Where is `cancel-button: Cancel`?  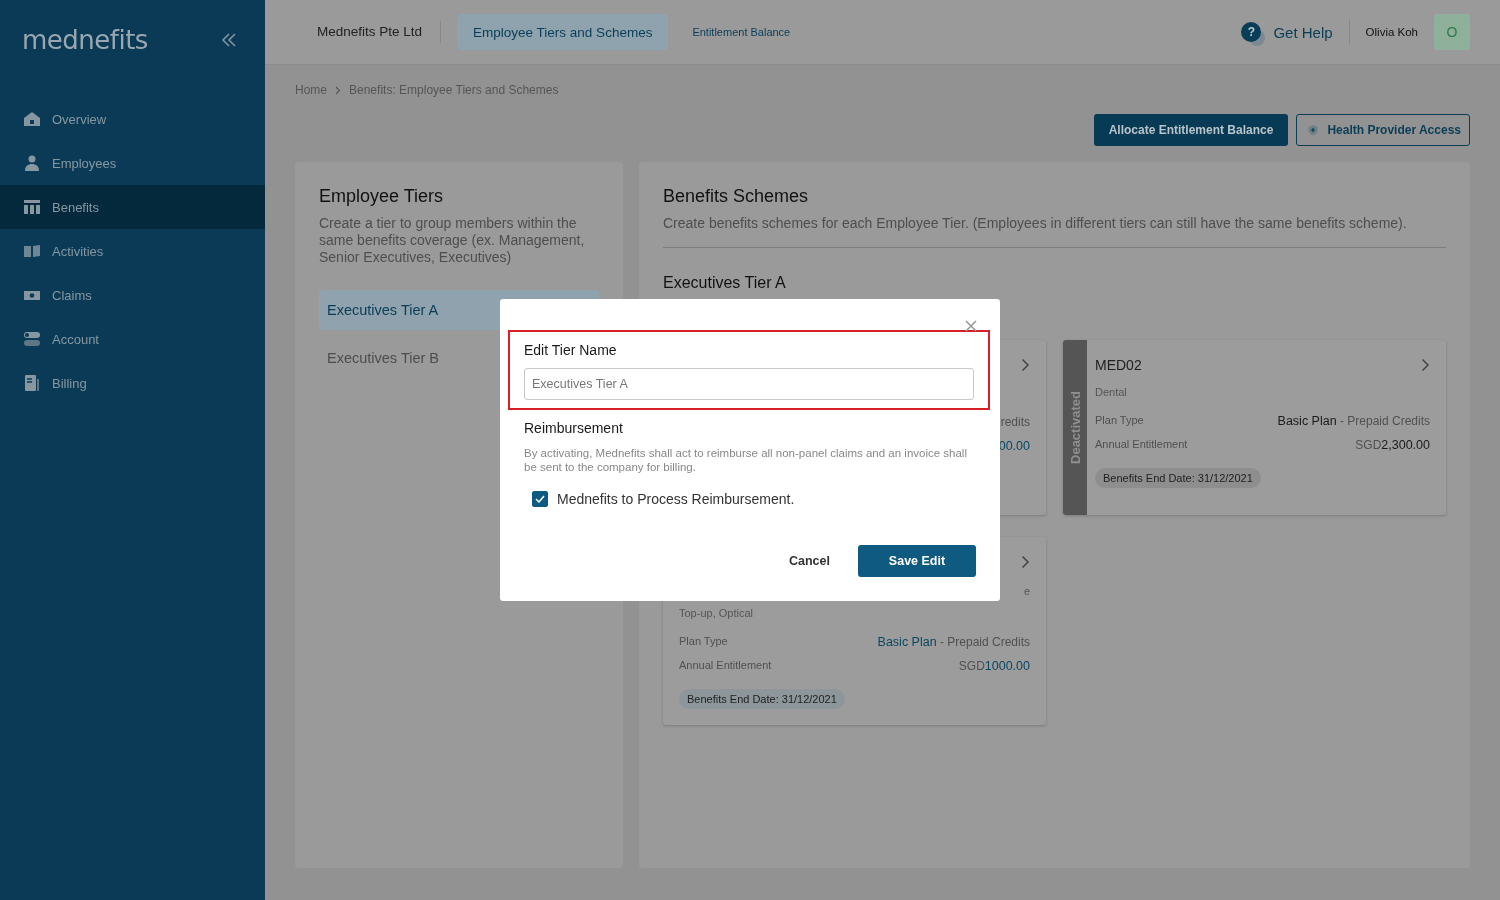
cancel-button: Cancel is located at coordinates (809, 561).